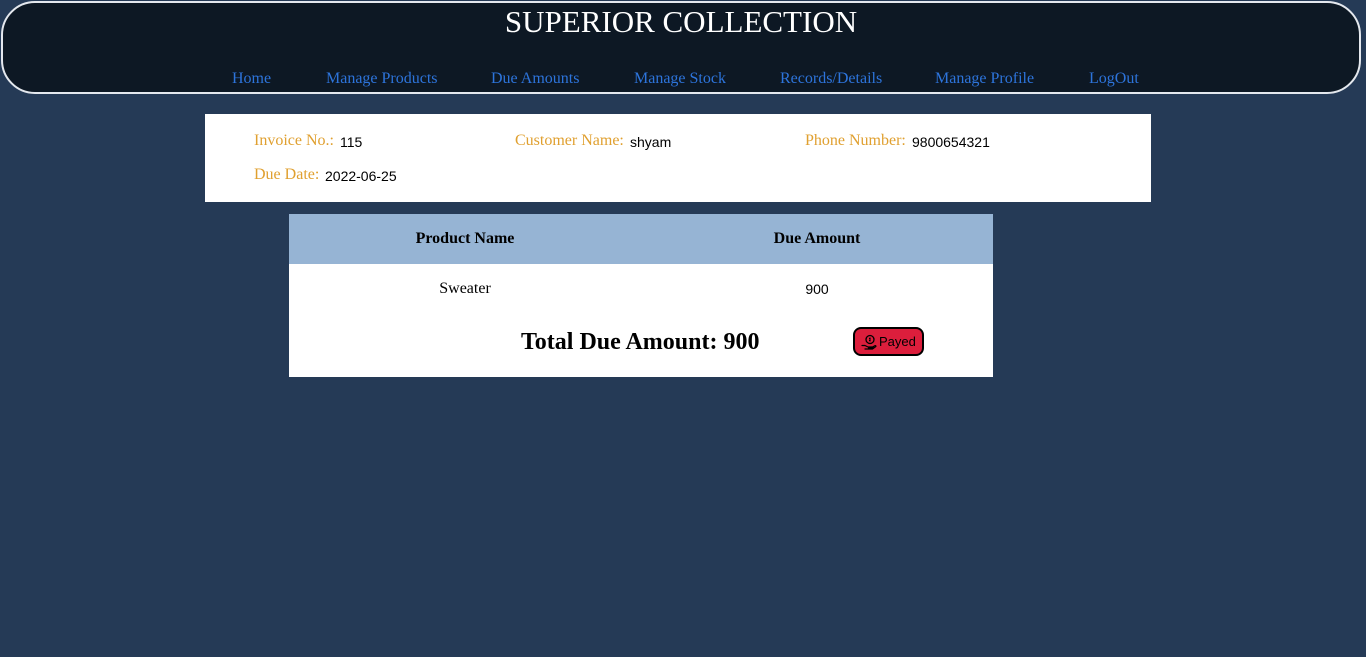 The height and width of the screenshot is (657, 1366). Describe the element at coordinates (951, 142) in the screenshot. I see `phone-number-value: 9800654321` at that location.